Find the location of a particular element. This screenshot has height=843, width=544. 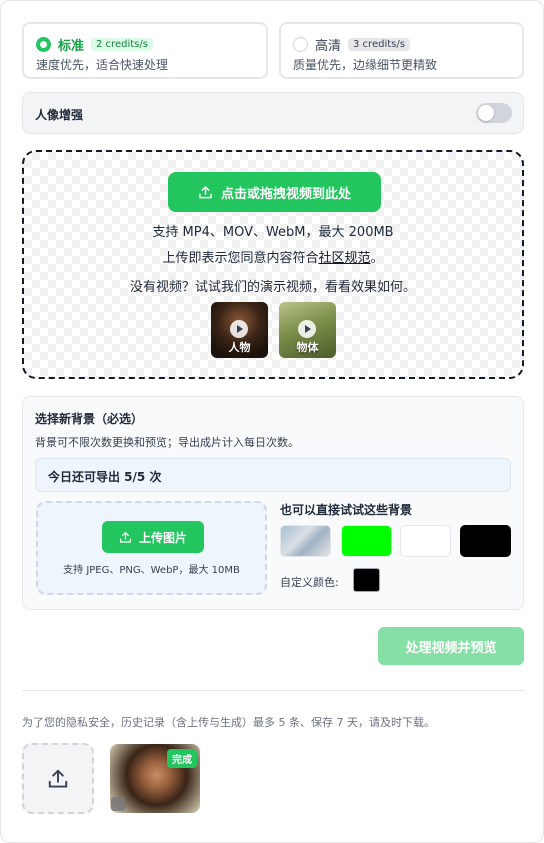

demo-video-object: 物体 is located at coordinates (307, 330).